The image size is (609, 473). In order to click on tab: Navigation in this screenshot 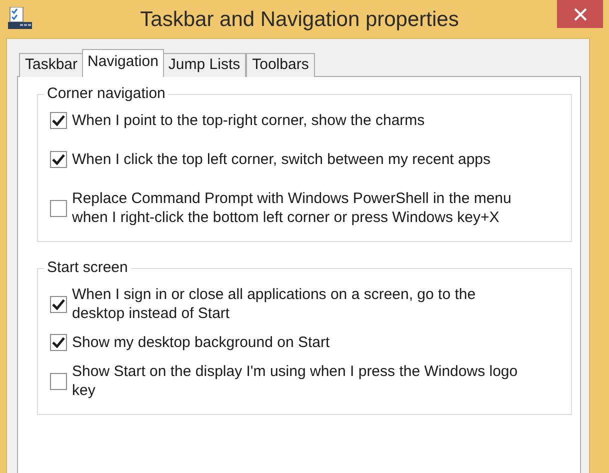, I will do `click(123, 63)`.